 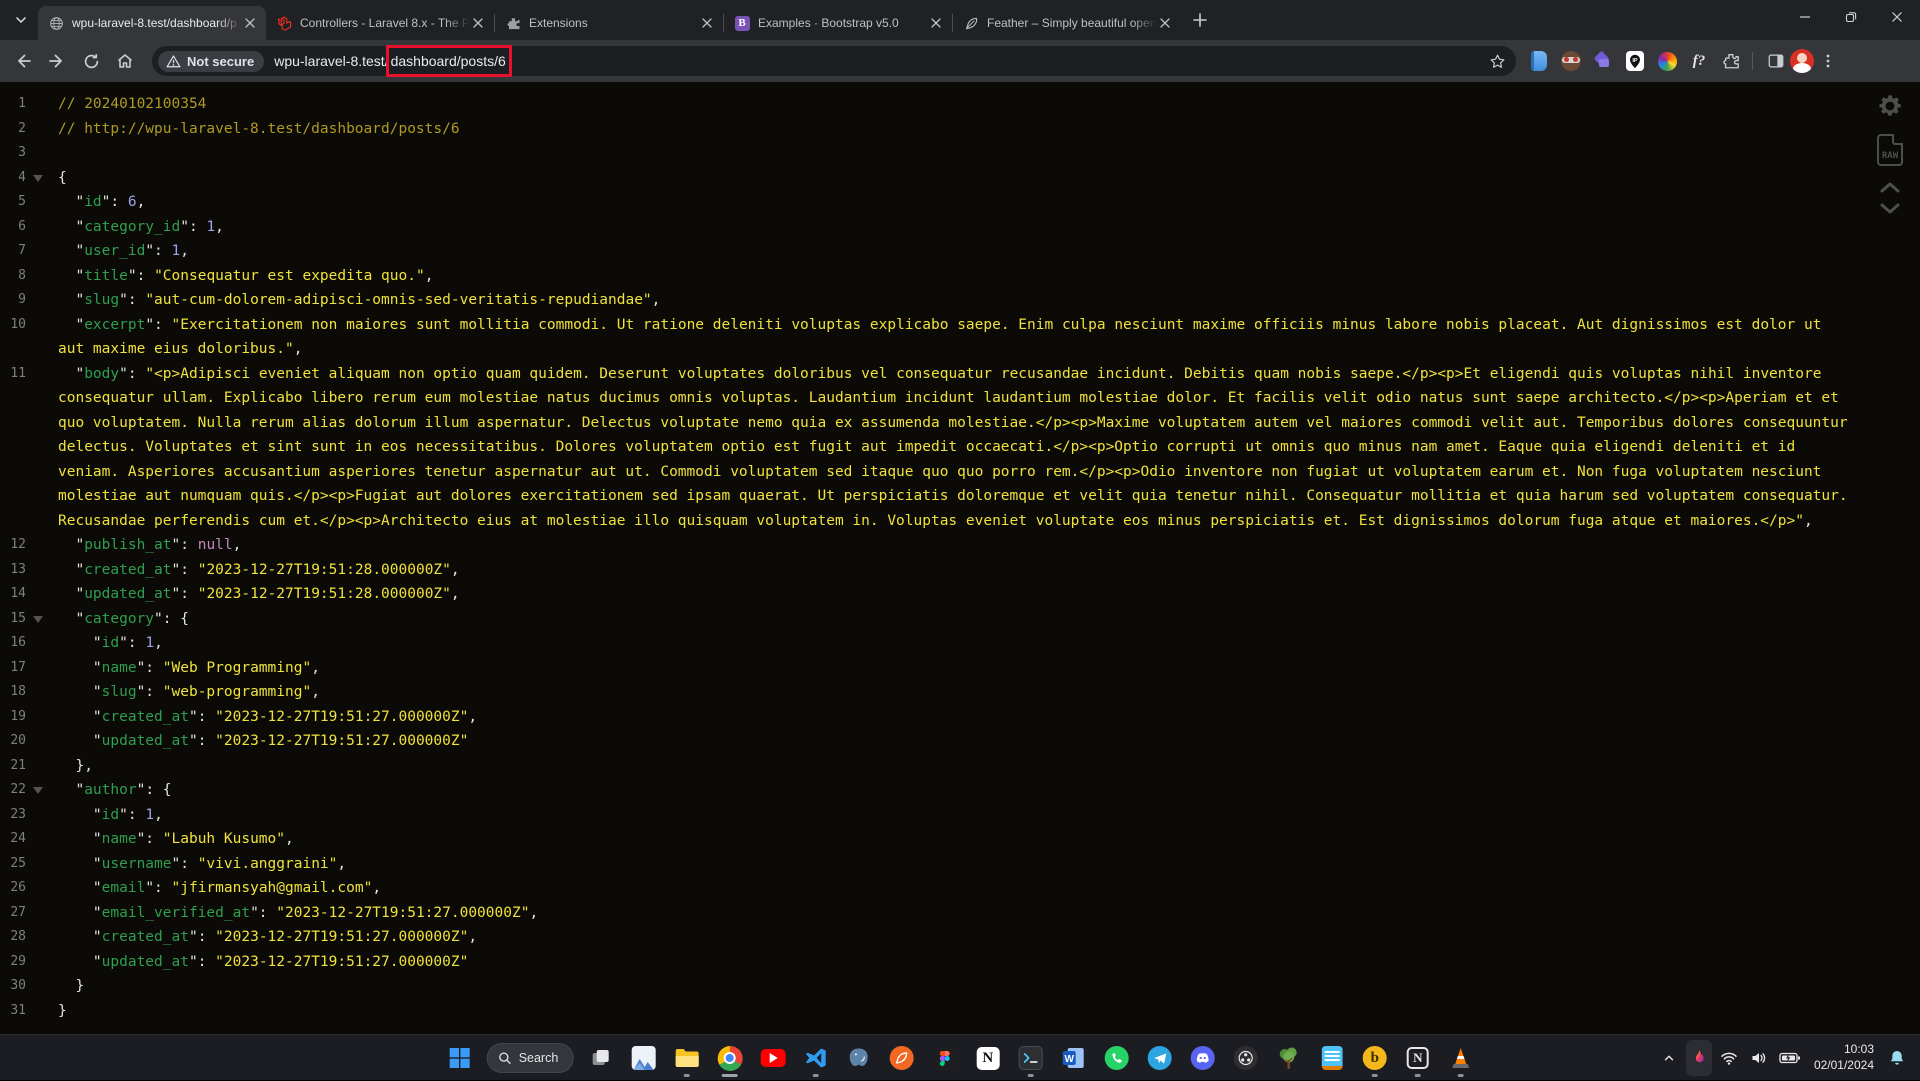 What do you see at coordinates (1890, 187) in the screenshot?
I see `scroll-up-button` at bounding box center [1890, 187].